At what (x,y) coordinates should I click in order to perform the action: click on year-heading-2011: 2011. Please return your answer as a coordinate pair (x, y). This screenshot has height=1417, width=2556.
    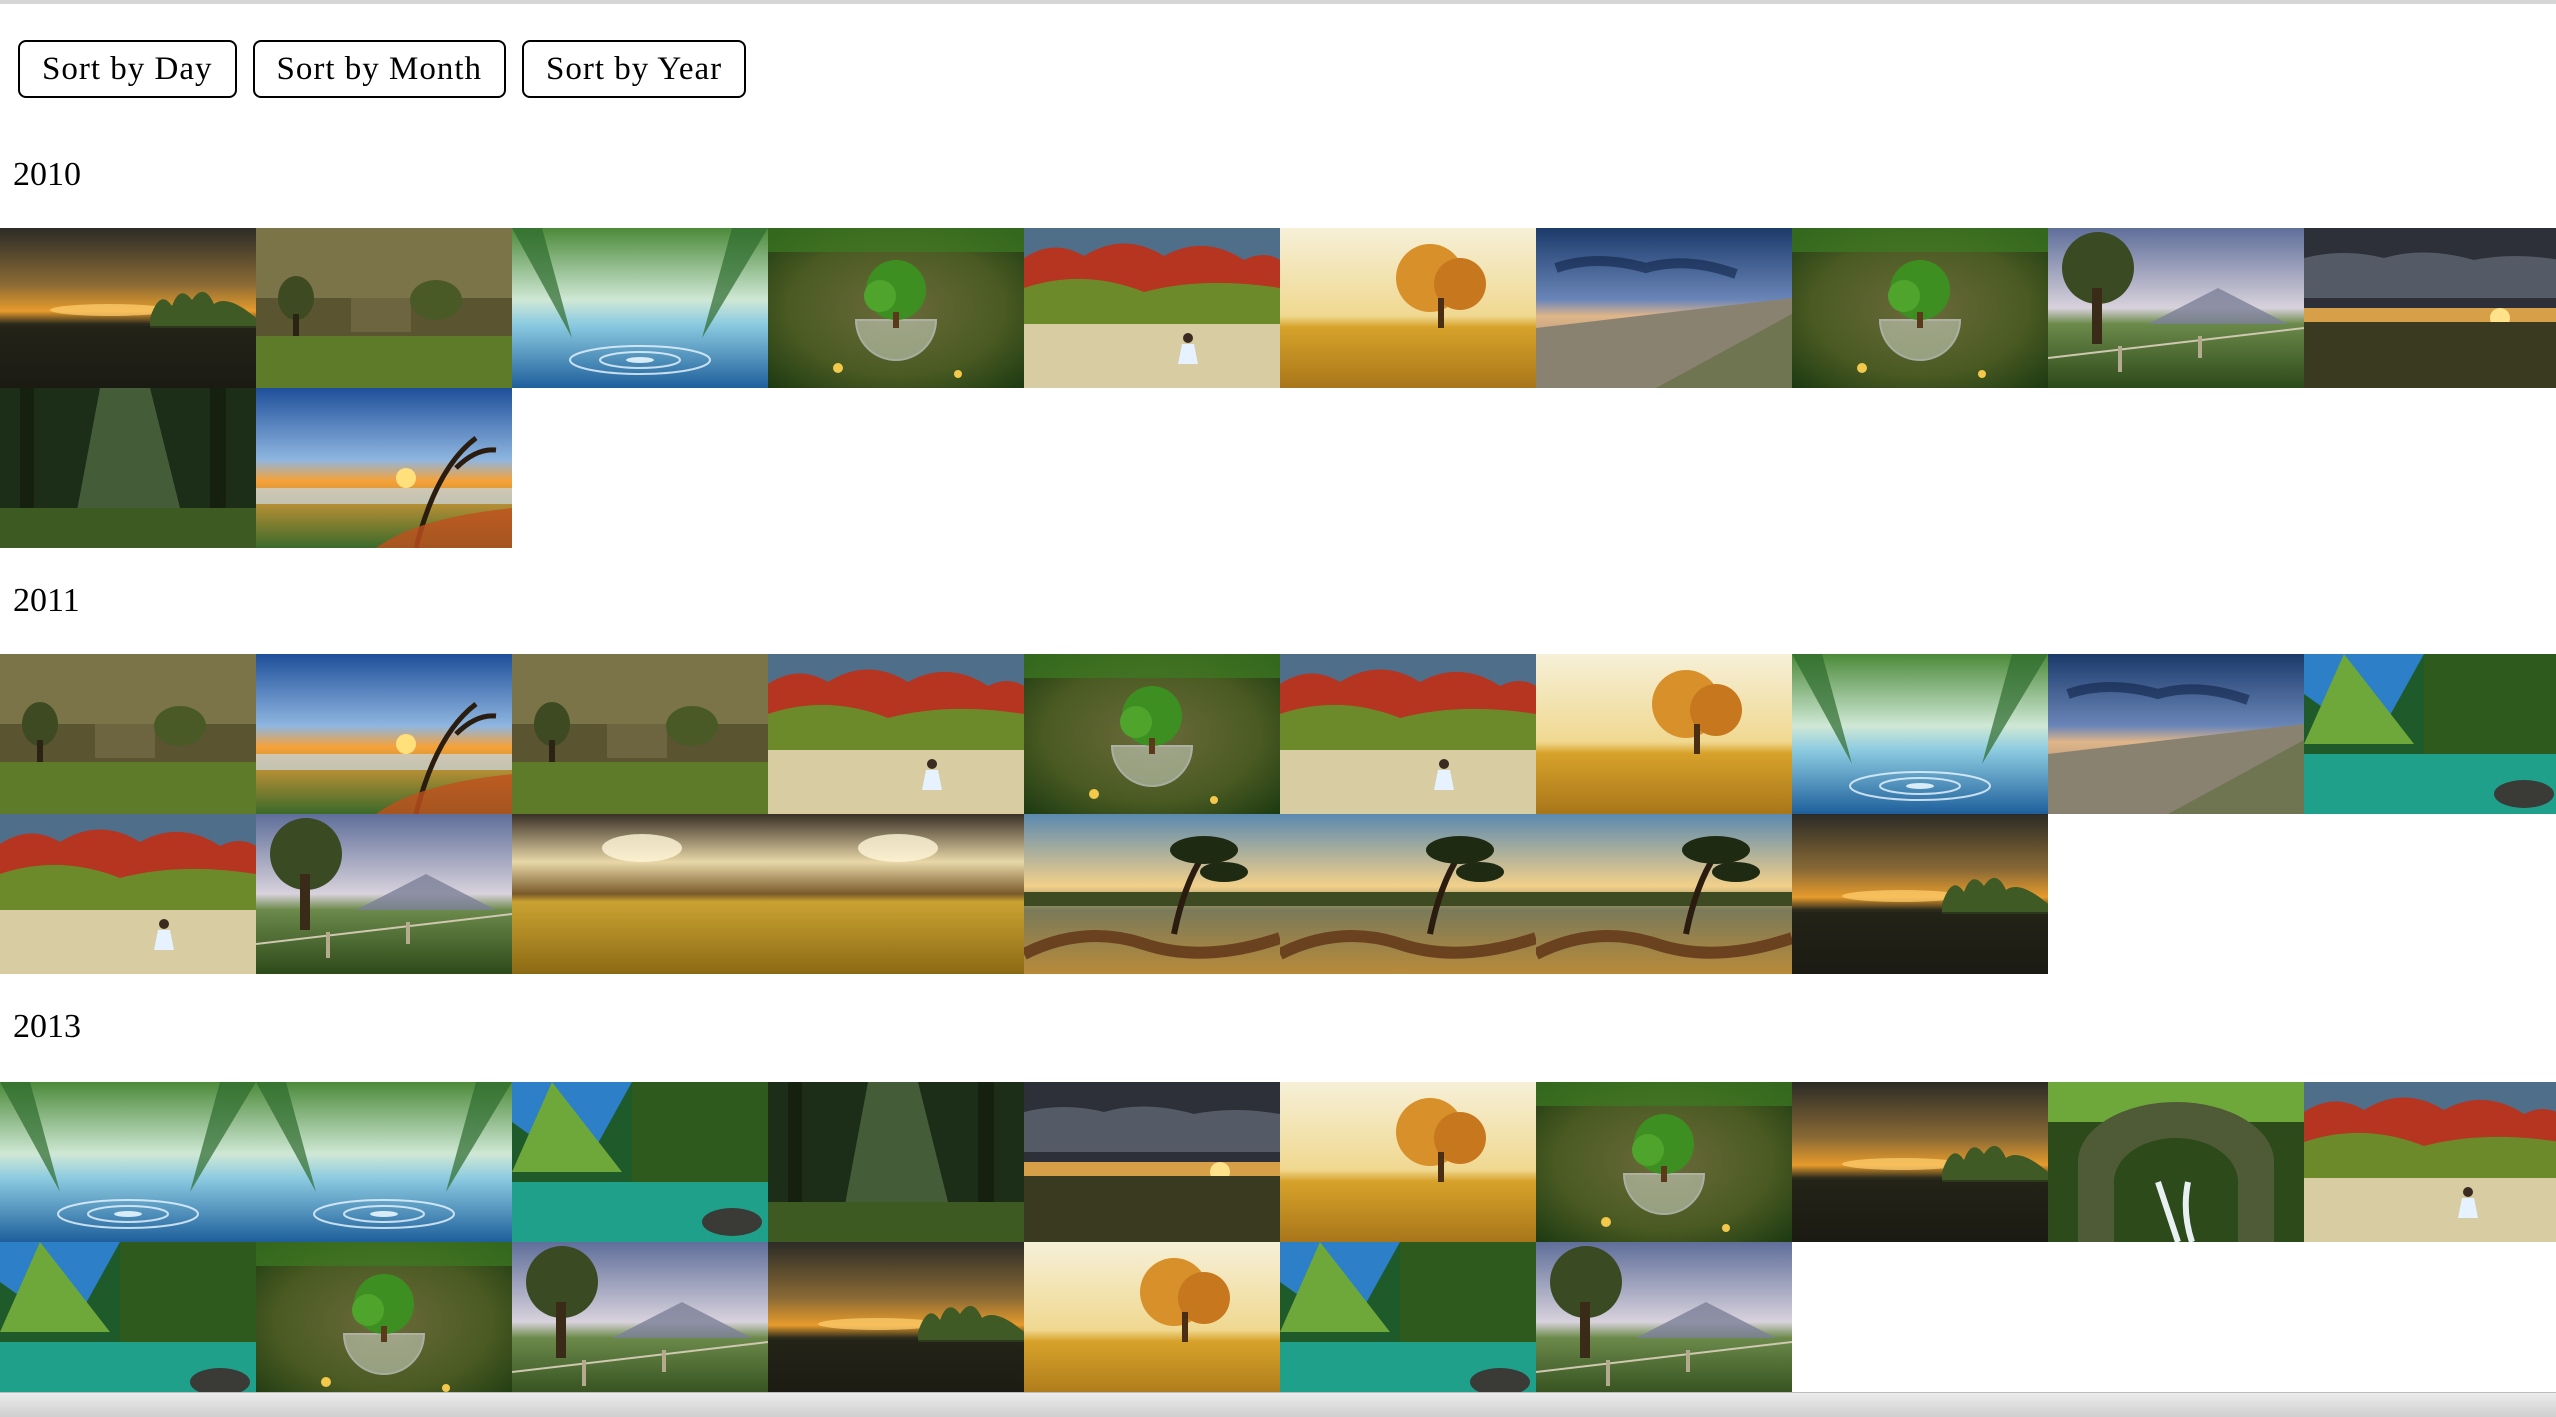
    Looking at the image, I should click on (46, 600).